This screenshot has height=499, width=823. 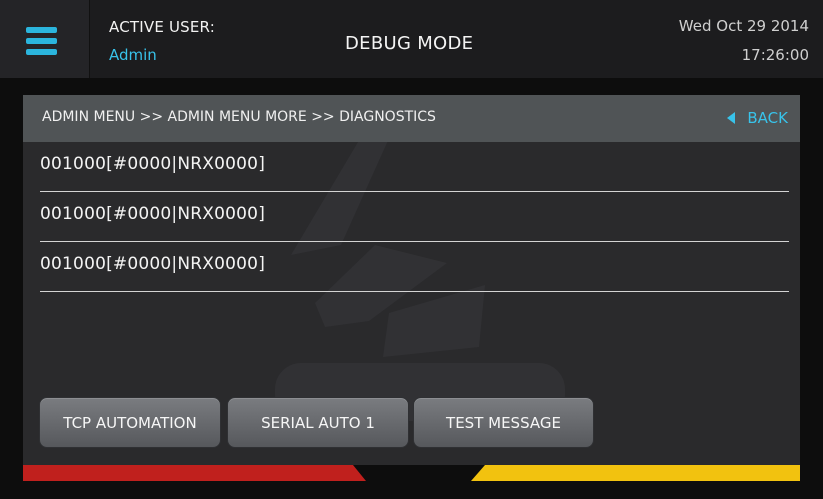 What do you see at coordinates (162, 27) in the screenshot?
I see `active-user-label: ACTIVE USER:` at bounding box center [162, 27].